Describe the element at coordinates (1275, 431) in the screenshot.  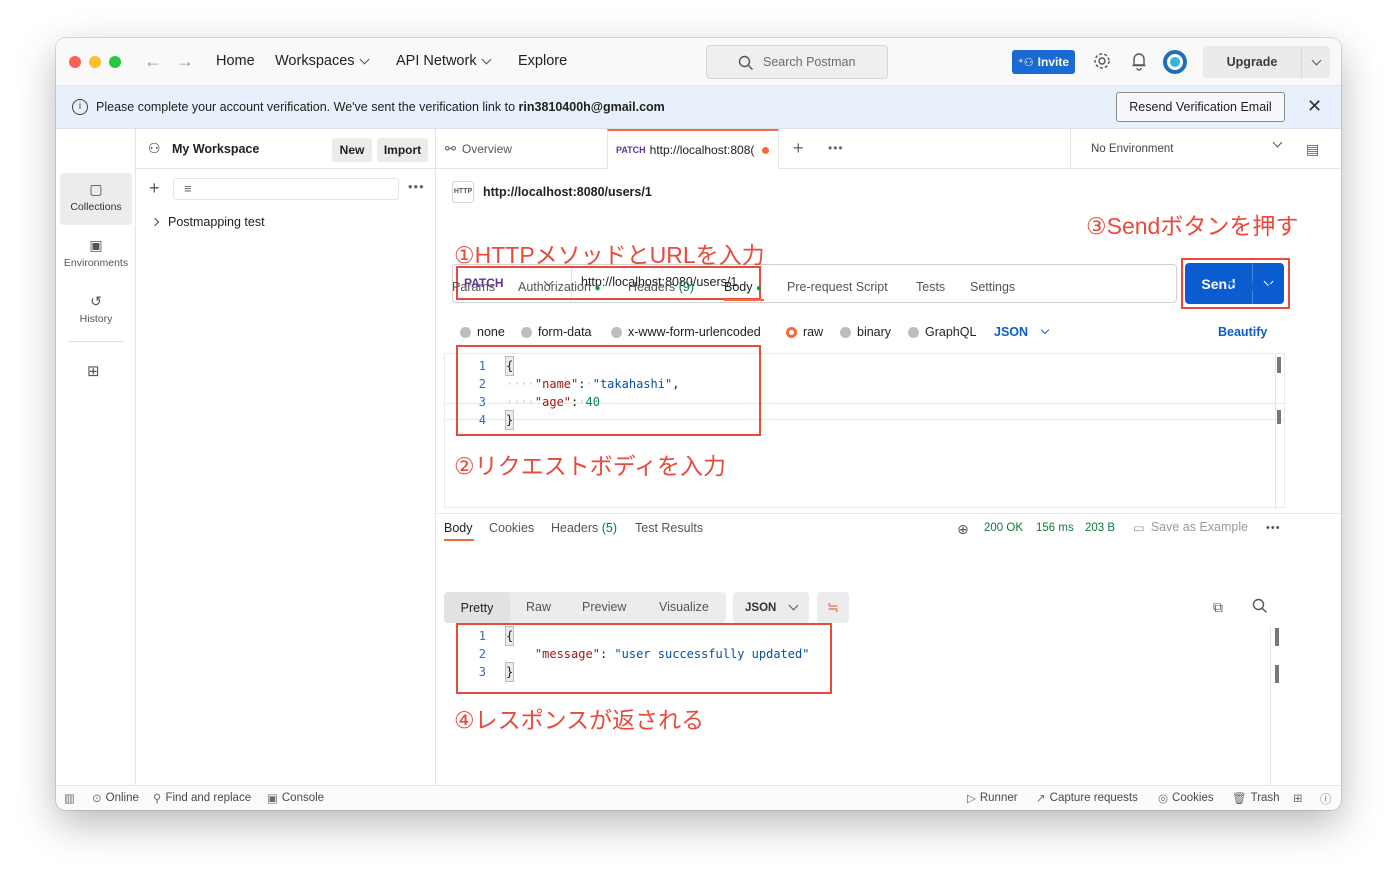
I see `editor-gutter-line` at that location.